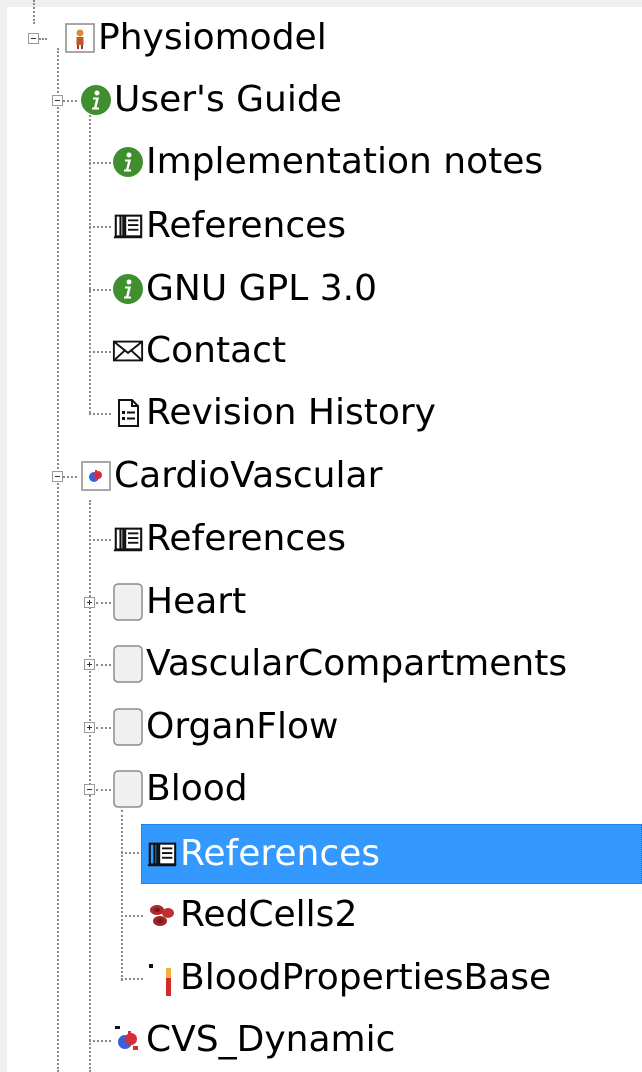 This screenshot has width=642, height=1072. What do you see at coordinates (128, 1040) in the screenshot?
I see `heart-model-icon` at bounding box center [128, 1040].